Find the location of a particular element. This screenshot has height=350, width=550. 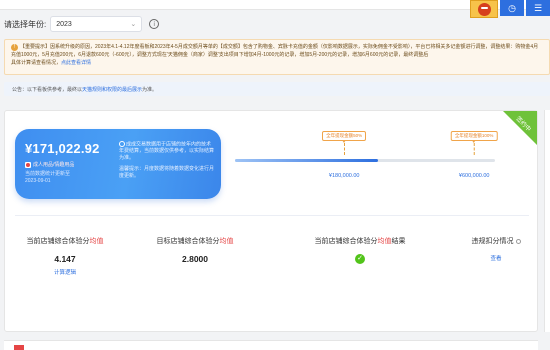

year-filter: 请选择年份: 2023 ⌄ i is located at coordinates (82, 24).